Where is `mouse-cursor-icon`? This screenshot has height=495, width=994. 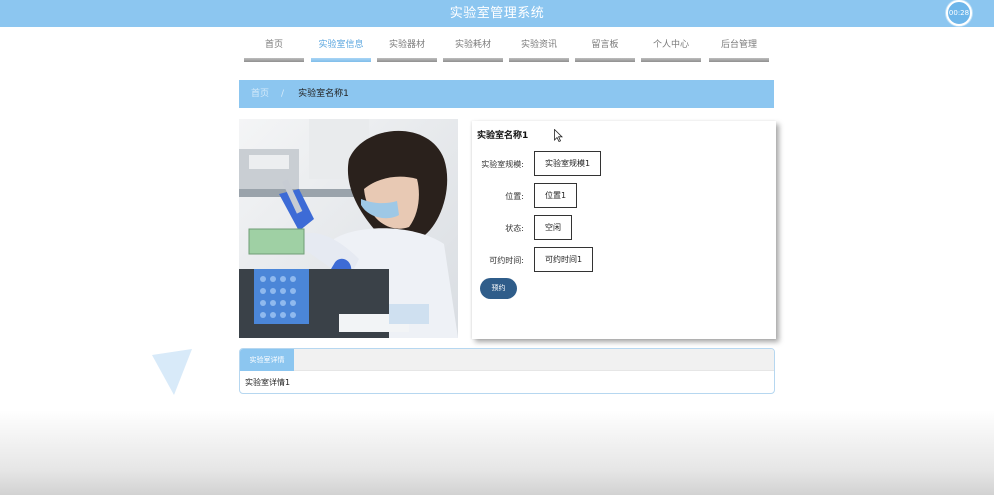
mouse-cursor-icon is located at coordinates (558, 135).